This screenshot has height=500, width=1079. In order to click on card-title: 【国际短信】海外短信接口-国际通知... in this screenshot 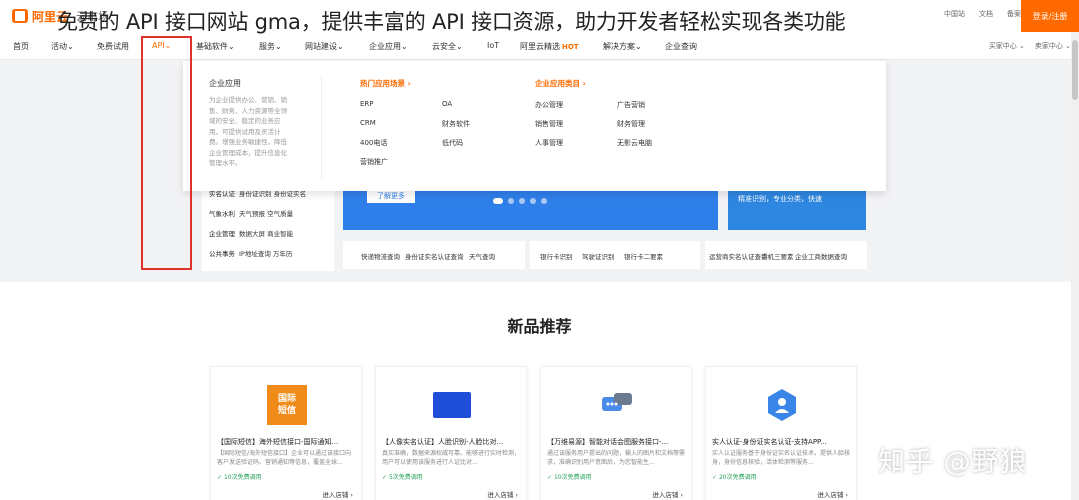, I will do `click(278, 442)`.